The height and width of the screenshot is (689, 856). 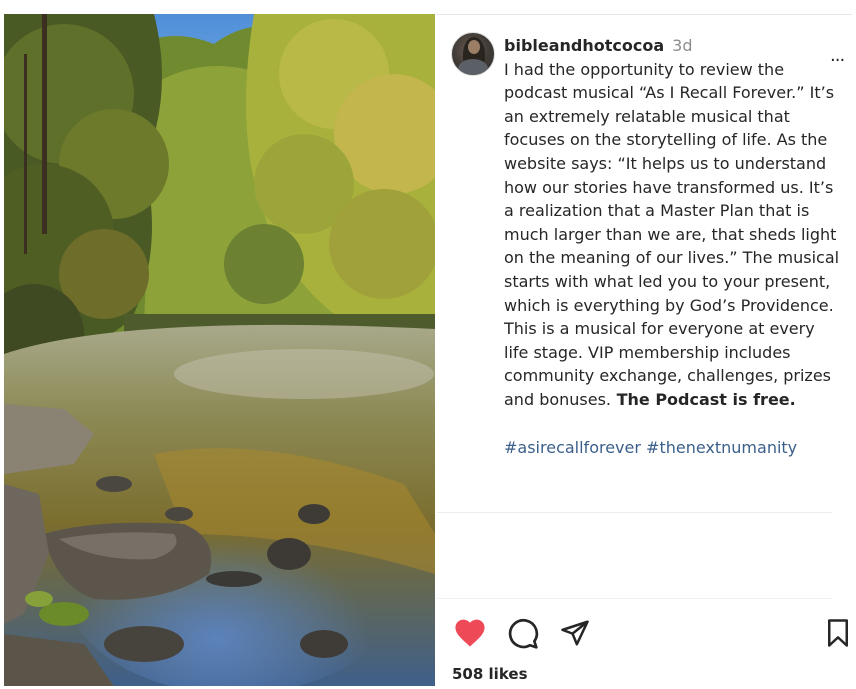 What do you see at coordinates (646, 632) in the screenshot?
I see `action-bar` at bounding box center [646, 632].